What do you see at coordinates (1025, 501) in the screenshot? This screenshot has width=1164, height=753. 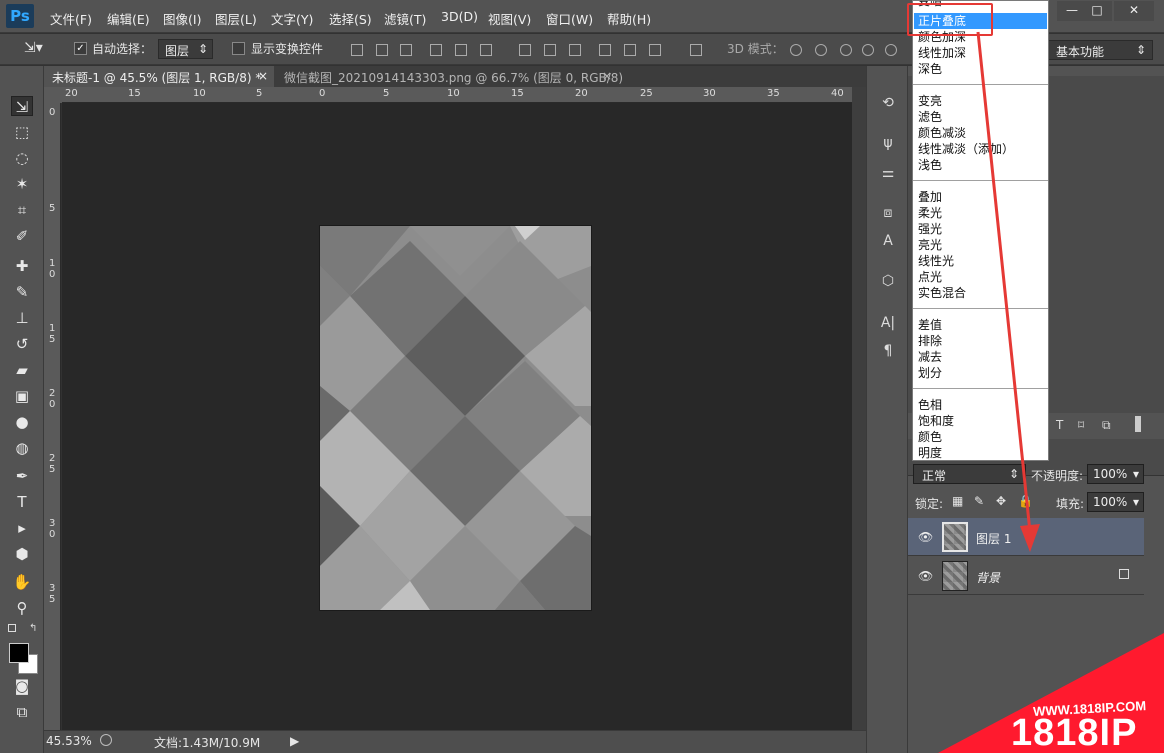 I see `lock-all-icon: 🔒` at bounding box center [1025, 501].